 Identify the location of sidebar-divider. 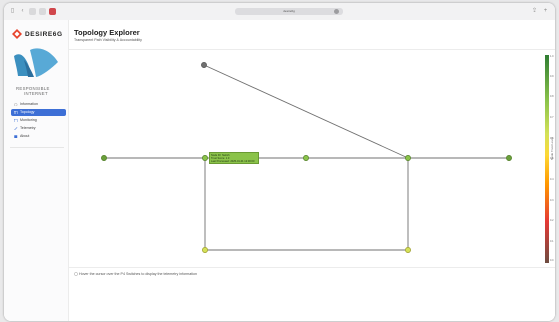
(37, 147).